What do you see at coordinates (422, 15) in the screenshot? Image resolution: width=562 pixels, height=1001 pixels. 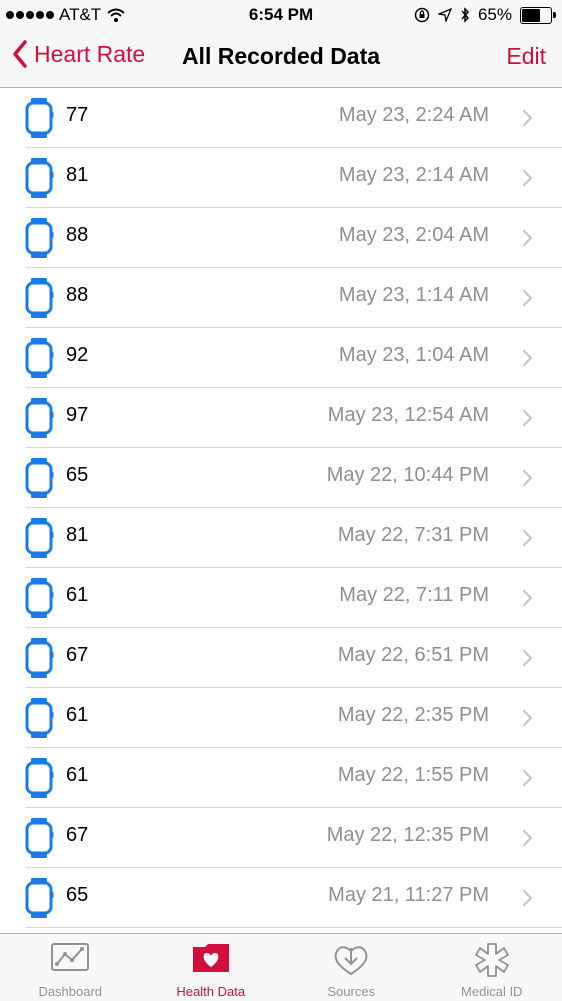 I see `rotation-lock-icon` at bounding box center [422, 15].